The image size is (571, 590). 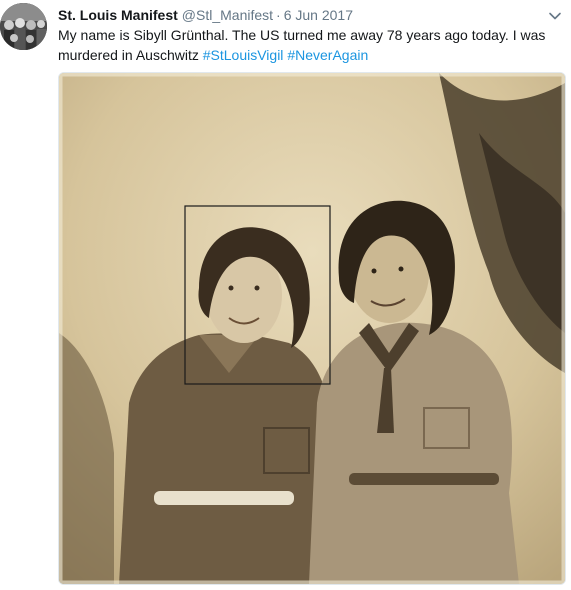 I want to click on display-name: St. Louis Manifest, so click(x=118, y=15).